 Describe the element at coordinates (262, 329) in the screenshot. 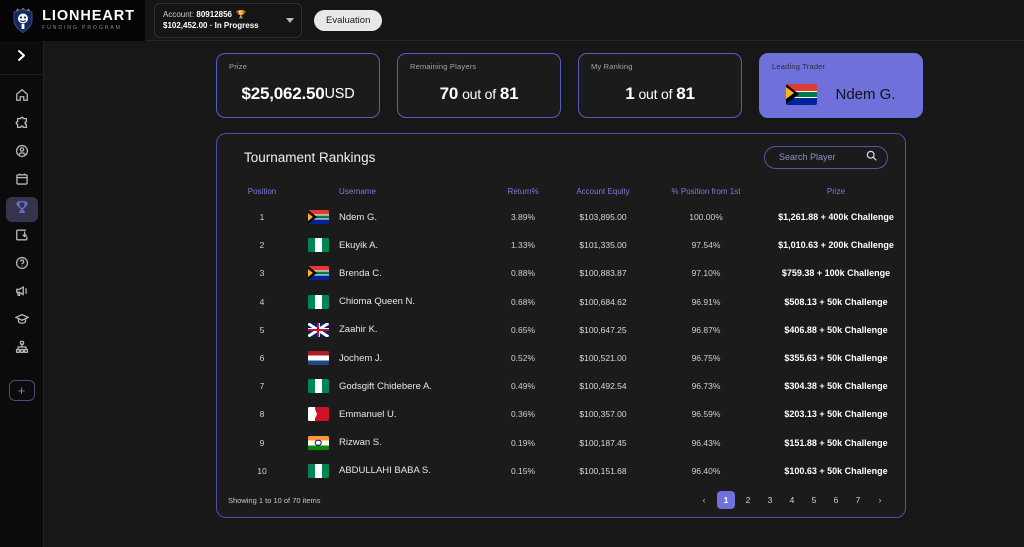

I see `cell-position: 5` at that location.